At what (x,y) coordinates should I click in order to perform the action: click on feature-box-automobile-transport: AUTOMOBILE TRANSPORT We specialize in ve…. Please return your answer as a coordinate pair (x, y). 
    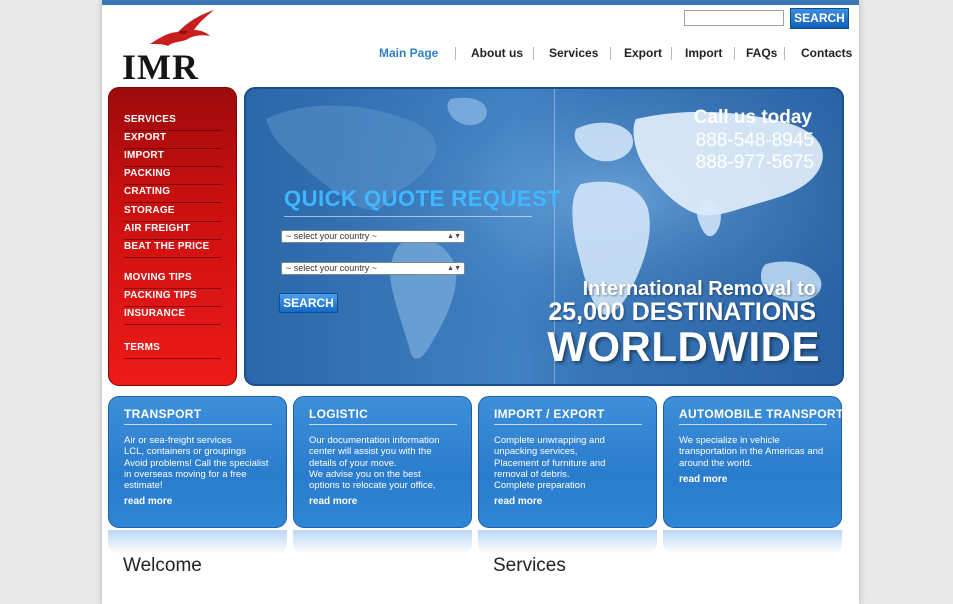
    Looking at the image, I should click on (753, 462).